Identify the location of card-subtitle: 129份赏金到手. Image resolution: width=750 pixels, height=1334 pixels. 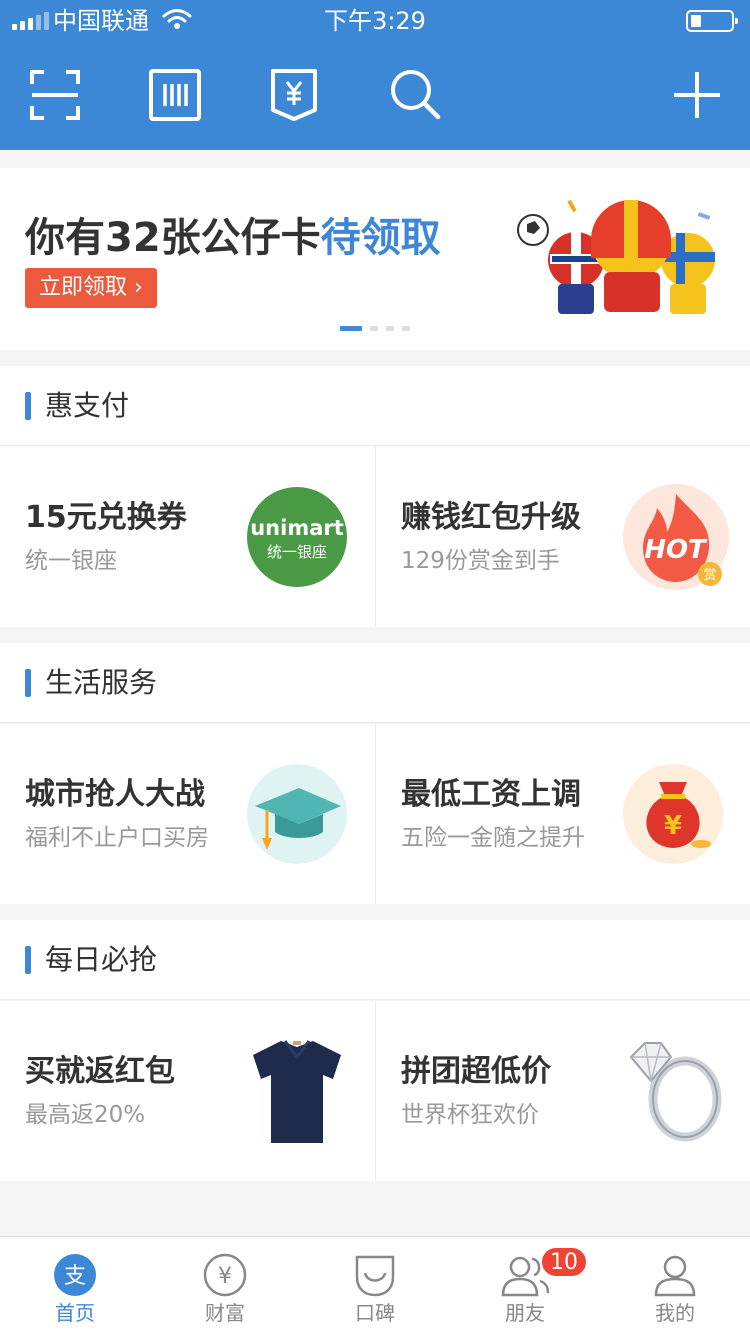
(480, 561).